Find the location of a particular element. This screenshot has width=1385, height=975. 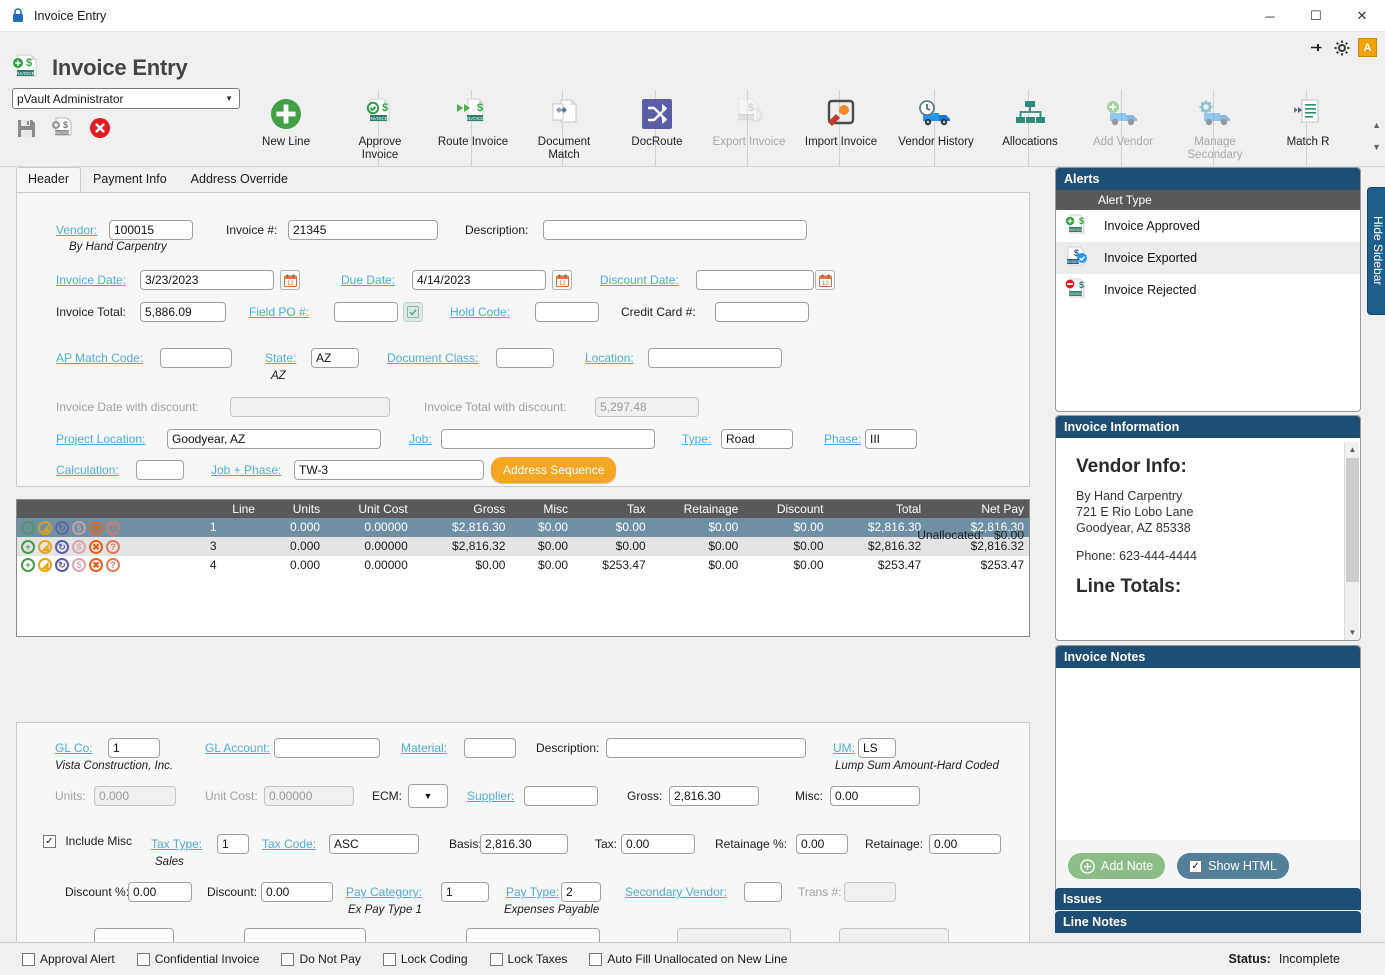

statusbar-checkbox-approval-alert: Approval Alert is located at coordinates (68, 959).